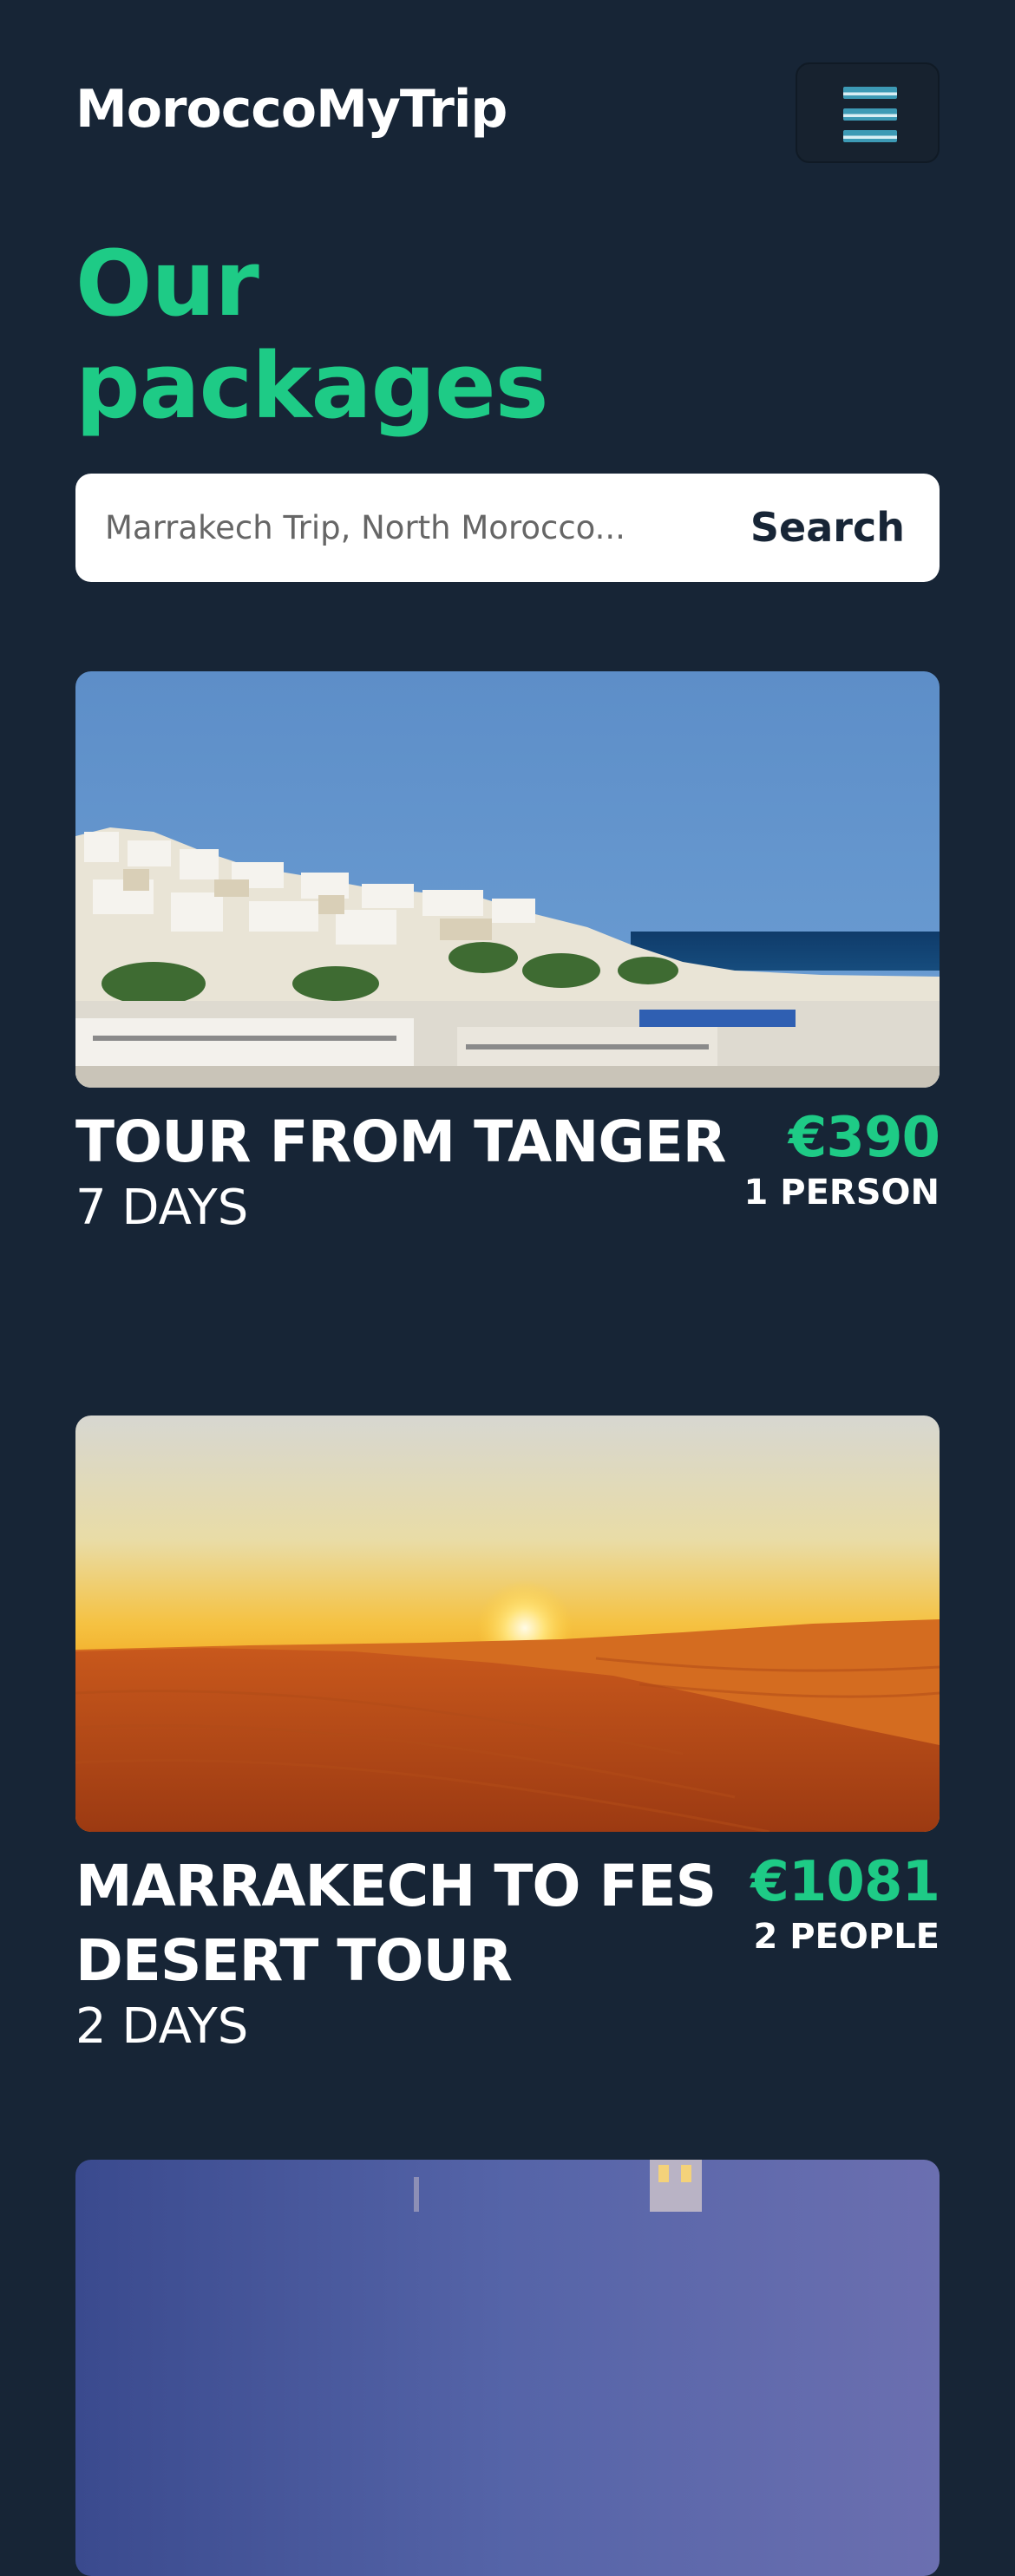  I want to click on package-price: €1081, so click(845, 1882).